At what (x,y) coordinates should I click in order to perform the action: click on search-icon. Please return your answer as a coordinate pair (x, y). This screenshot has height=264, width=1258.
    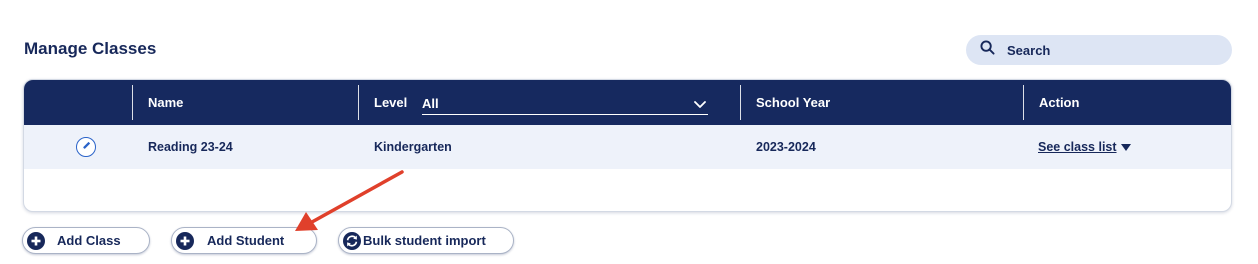
    Looking at the image, I should click on (987, 50).